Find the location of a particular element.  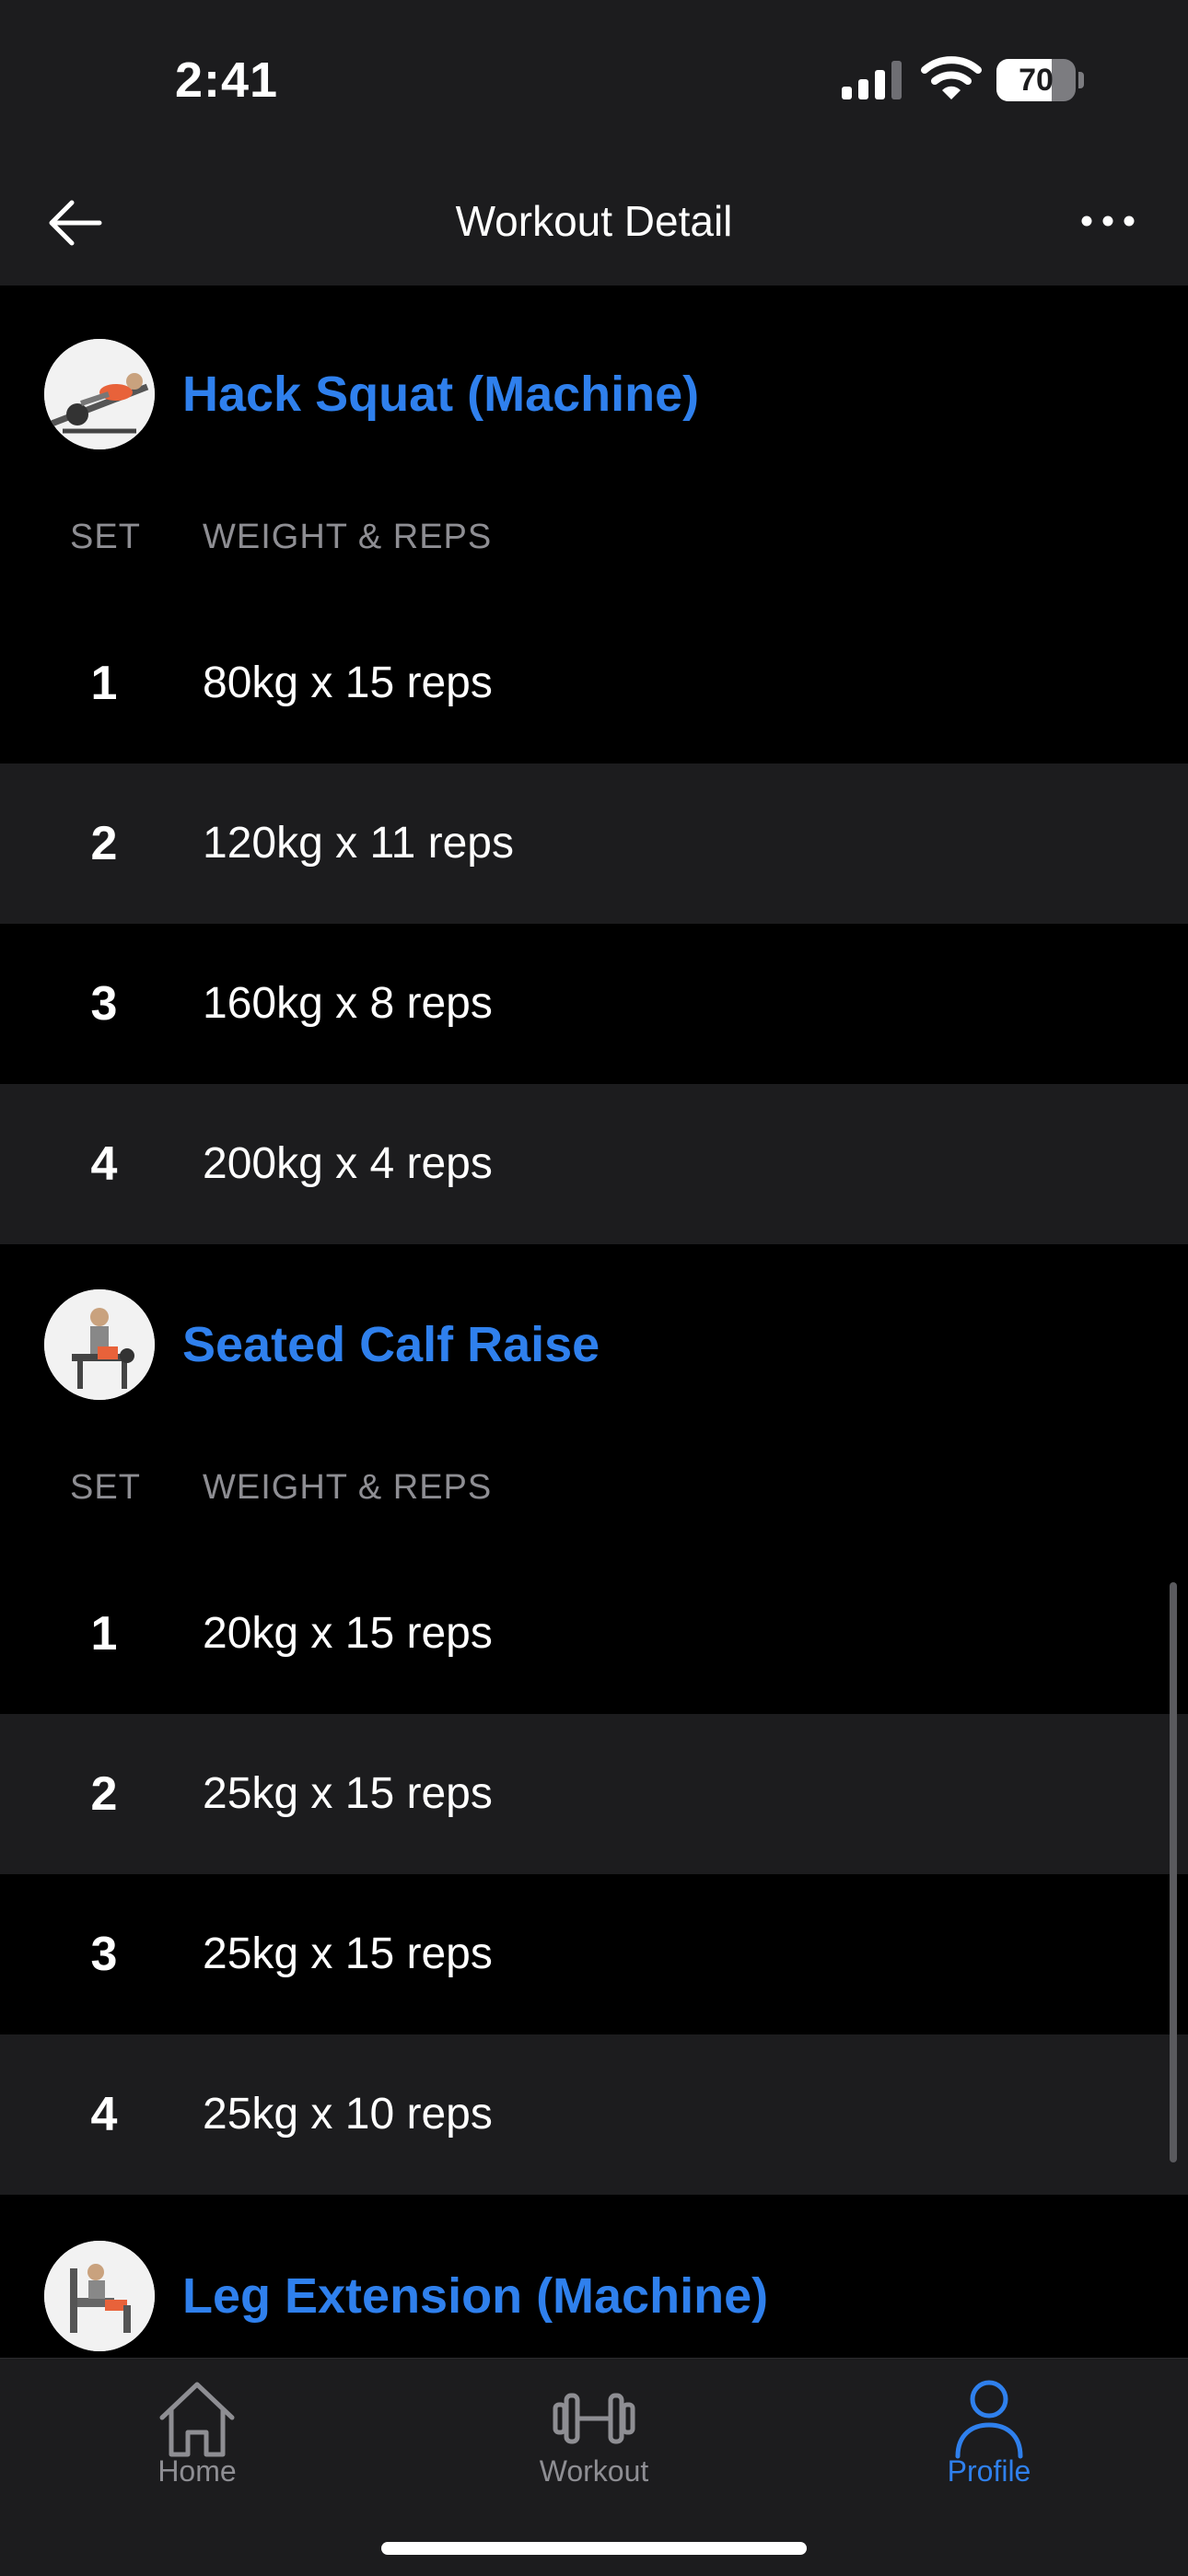

status-bar: 2:41 70 is located at coordinates (594, 78).